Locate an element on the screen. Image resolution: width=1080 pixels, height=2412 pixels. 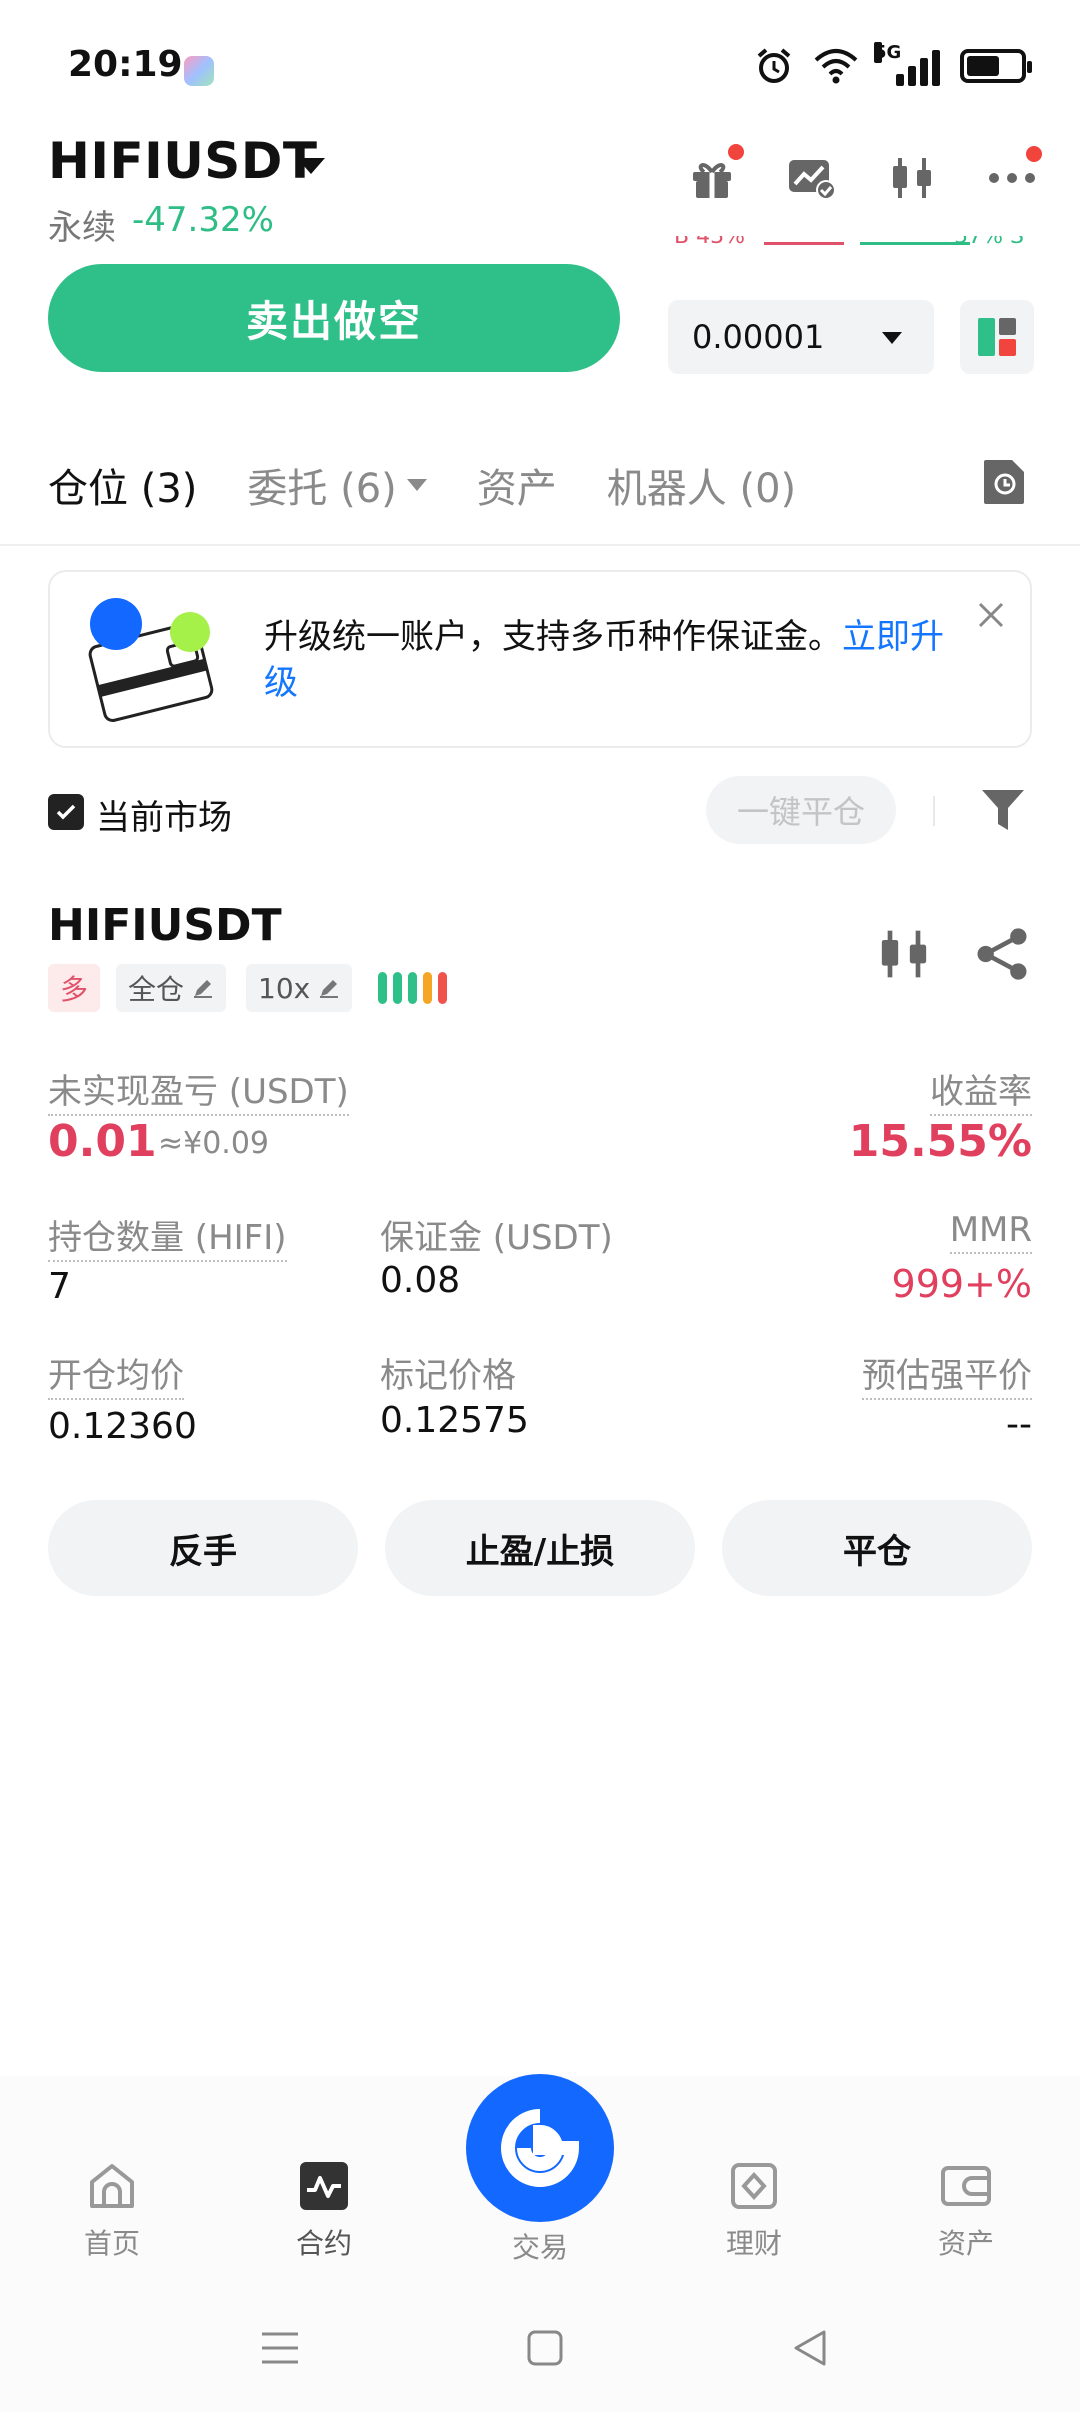
tab-orders: 委托 (6) is located at coordinates (337, 485).